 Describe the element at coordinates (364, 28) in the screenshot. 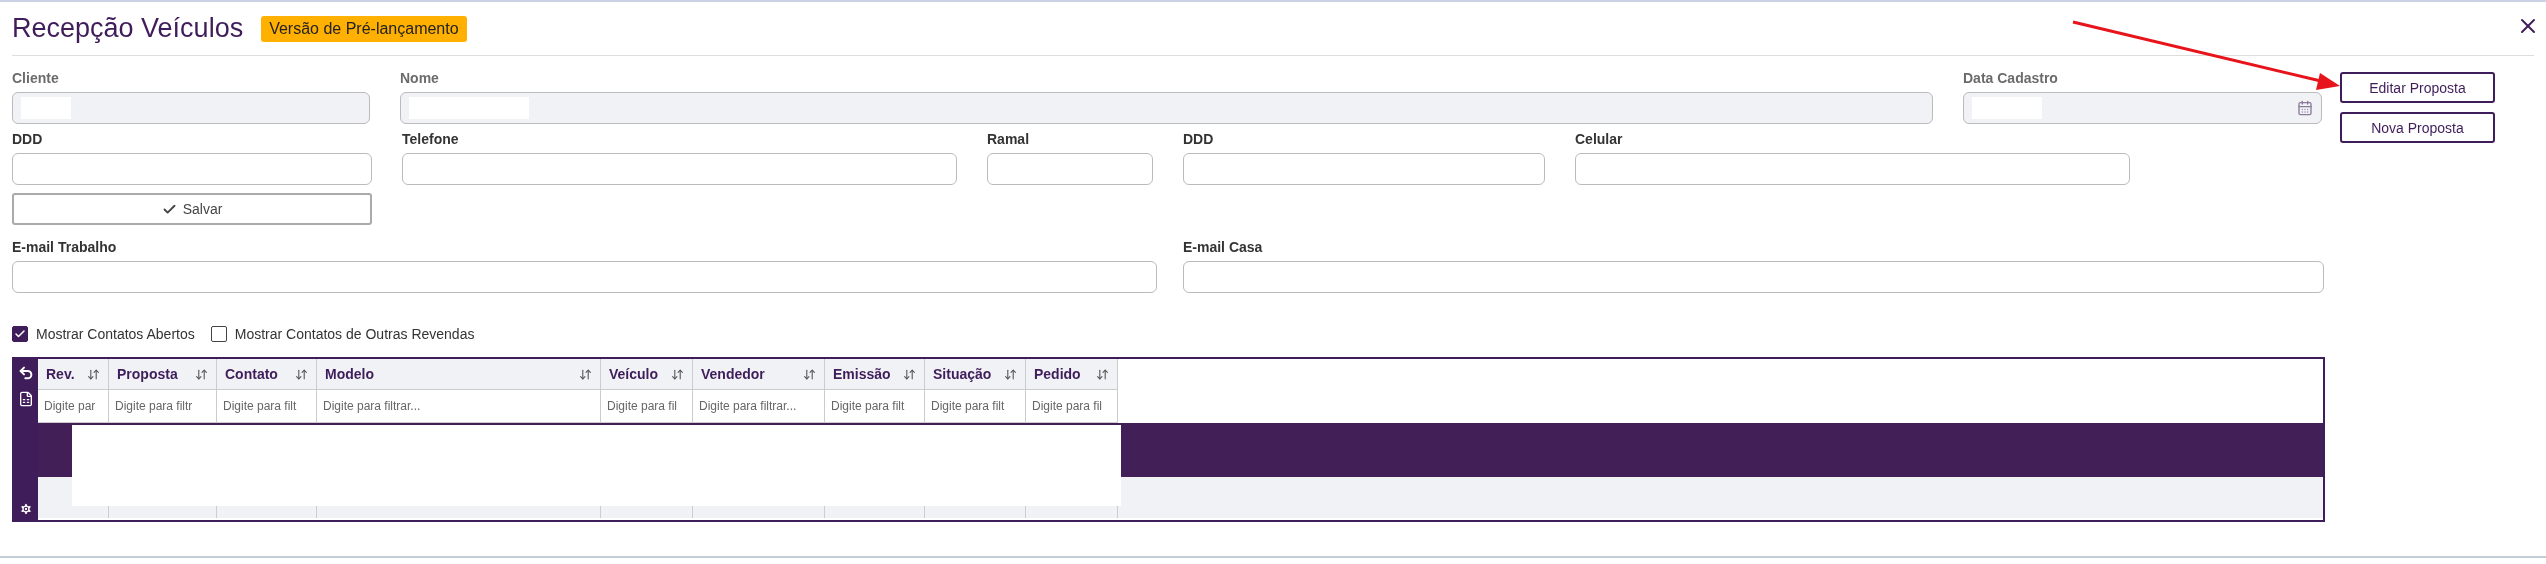

I see `version-badge: Versão de Pré-lançamento` at that location.